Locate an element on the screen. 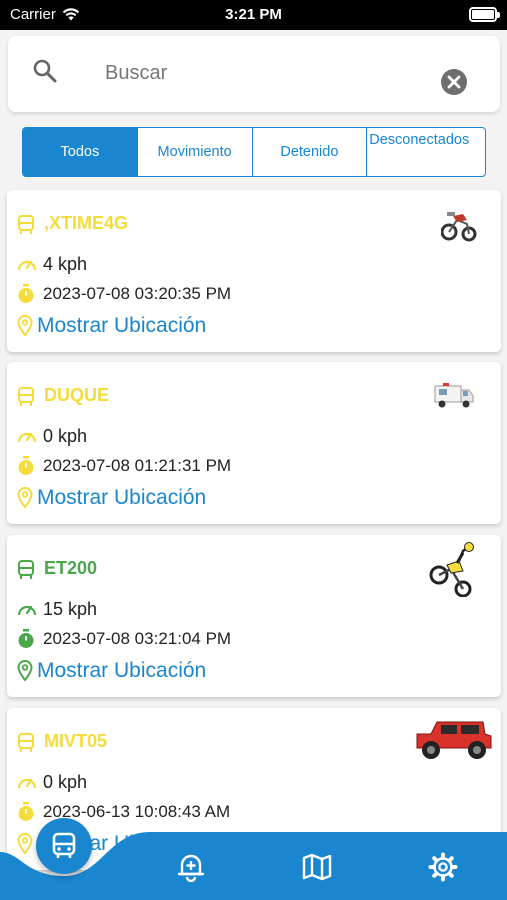  nav-settings-button is located at coordinates (443, 867).